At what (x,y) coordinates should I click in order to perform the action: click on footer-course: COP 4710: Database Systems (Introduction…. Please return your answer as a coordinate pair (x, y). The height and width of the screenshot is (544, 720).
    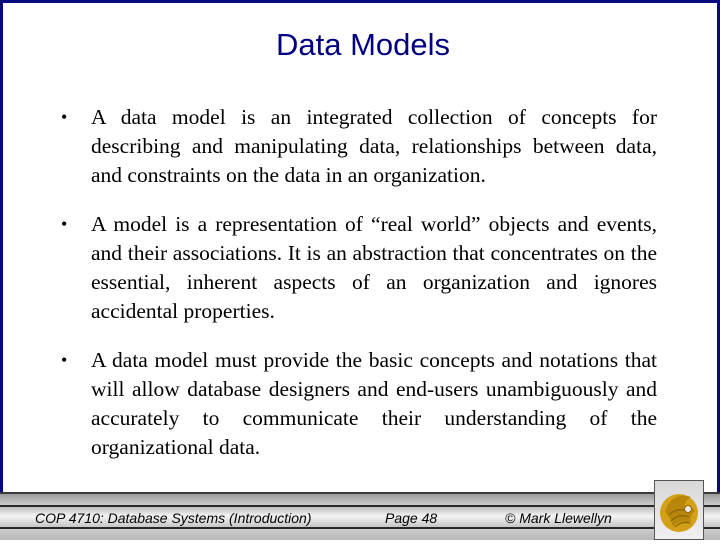
    Looking at the image, I should click on (173, 518).